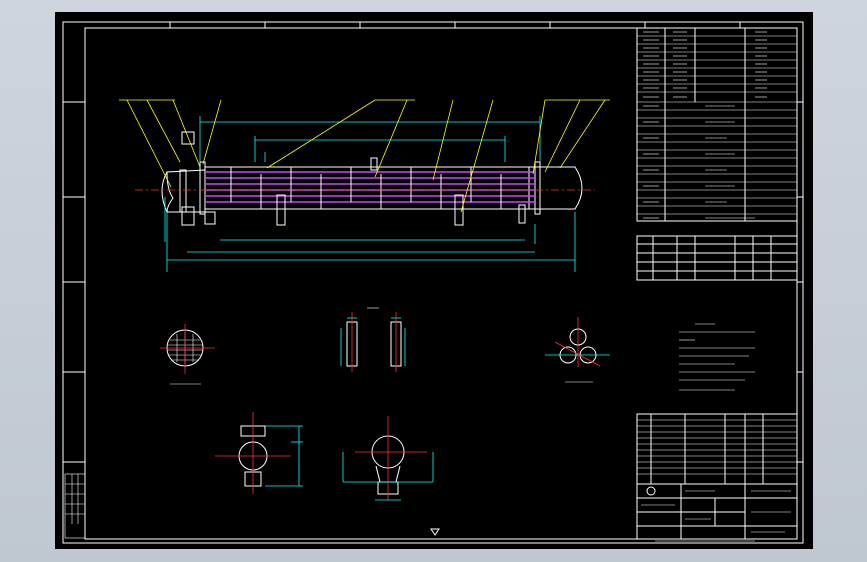  What do you see at coordinates (373, 339) in the screenshot?
I see `baffle-detail-view` at bounding box center [373, 339].